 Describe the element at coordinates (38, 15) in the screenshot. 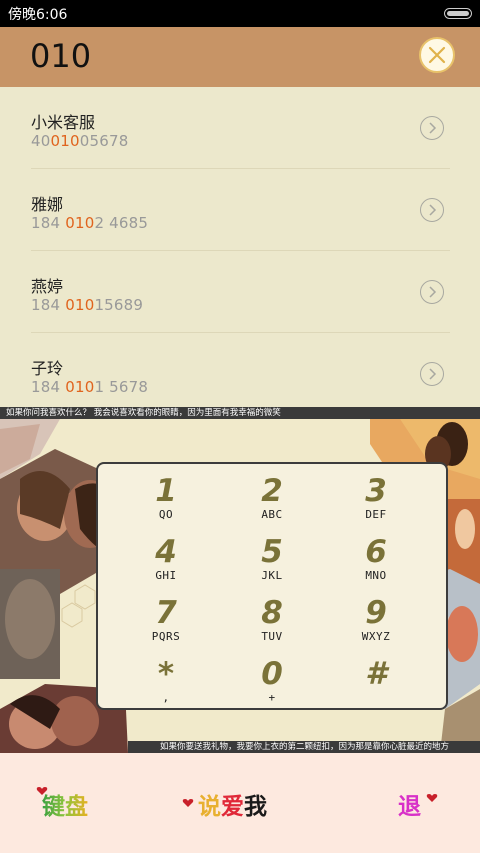

I see `status-time: 傍晚6:06` at that location.